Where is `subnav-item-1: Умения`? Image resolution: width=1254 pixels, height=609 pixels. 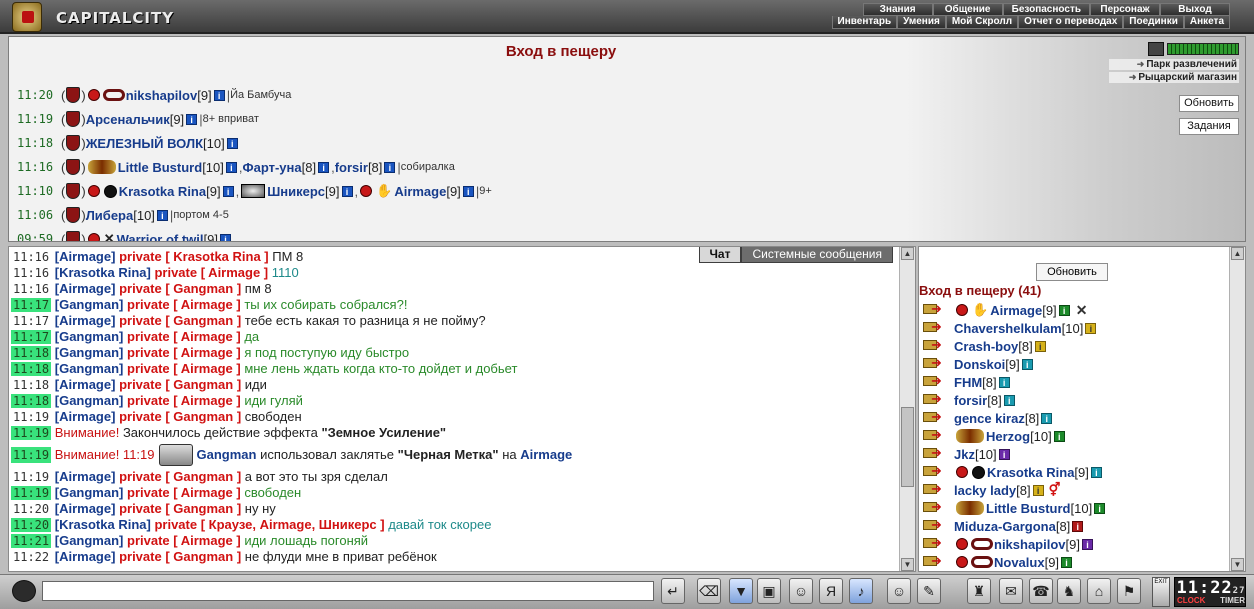
subnav-item-1: Умения is located at coordinates (921, 22).